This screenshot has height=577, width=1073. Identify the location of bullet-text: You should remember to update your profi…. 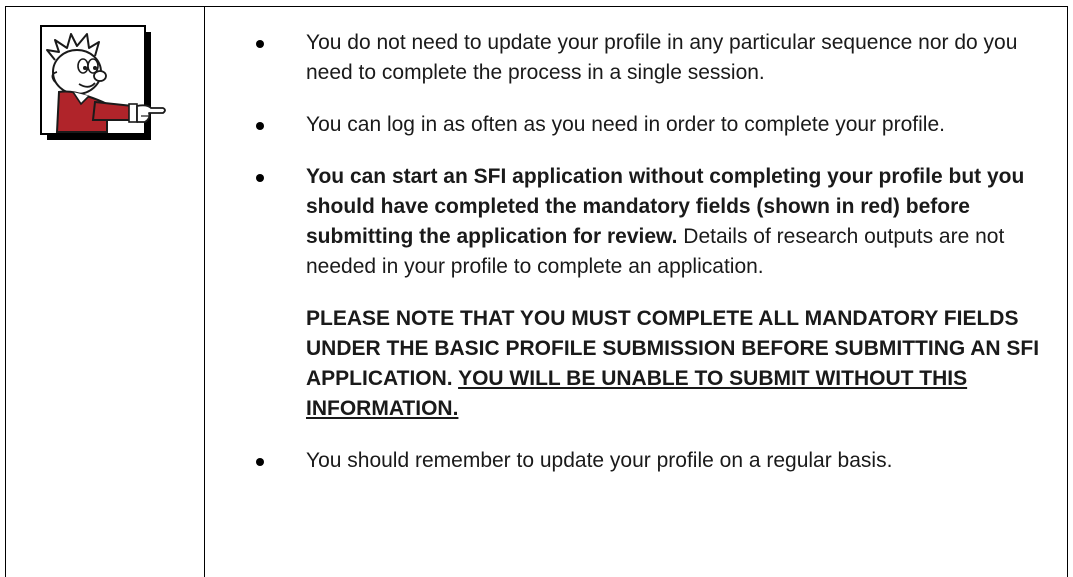
(599, 460).